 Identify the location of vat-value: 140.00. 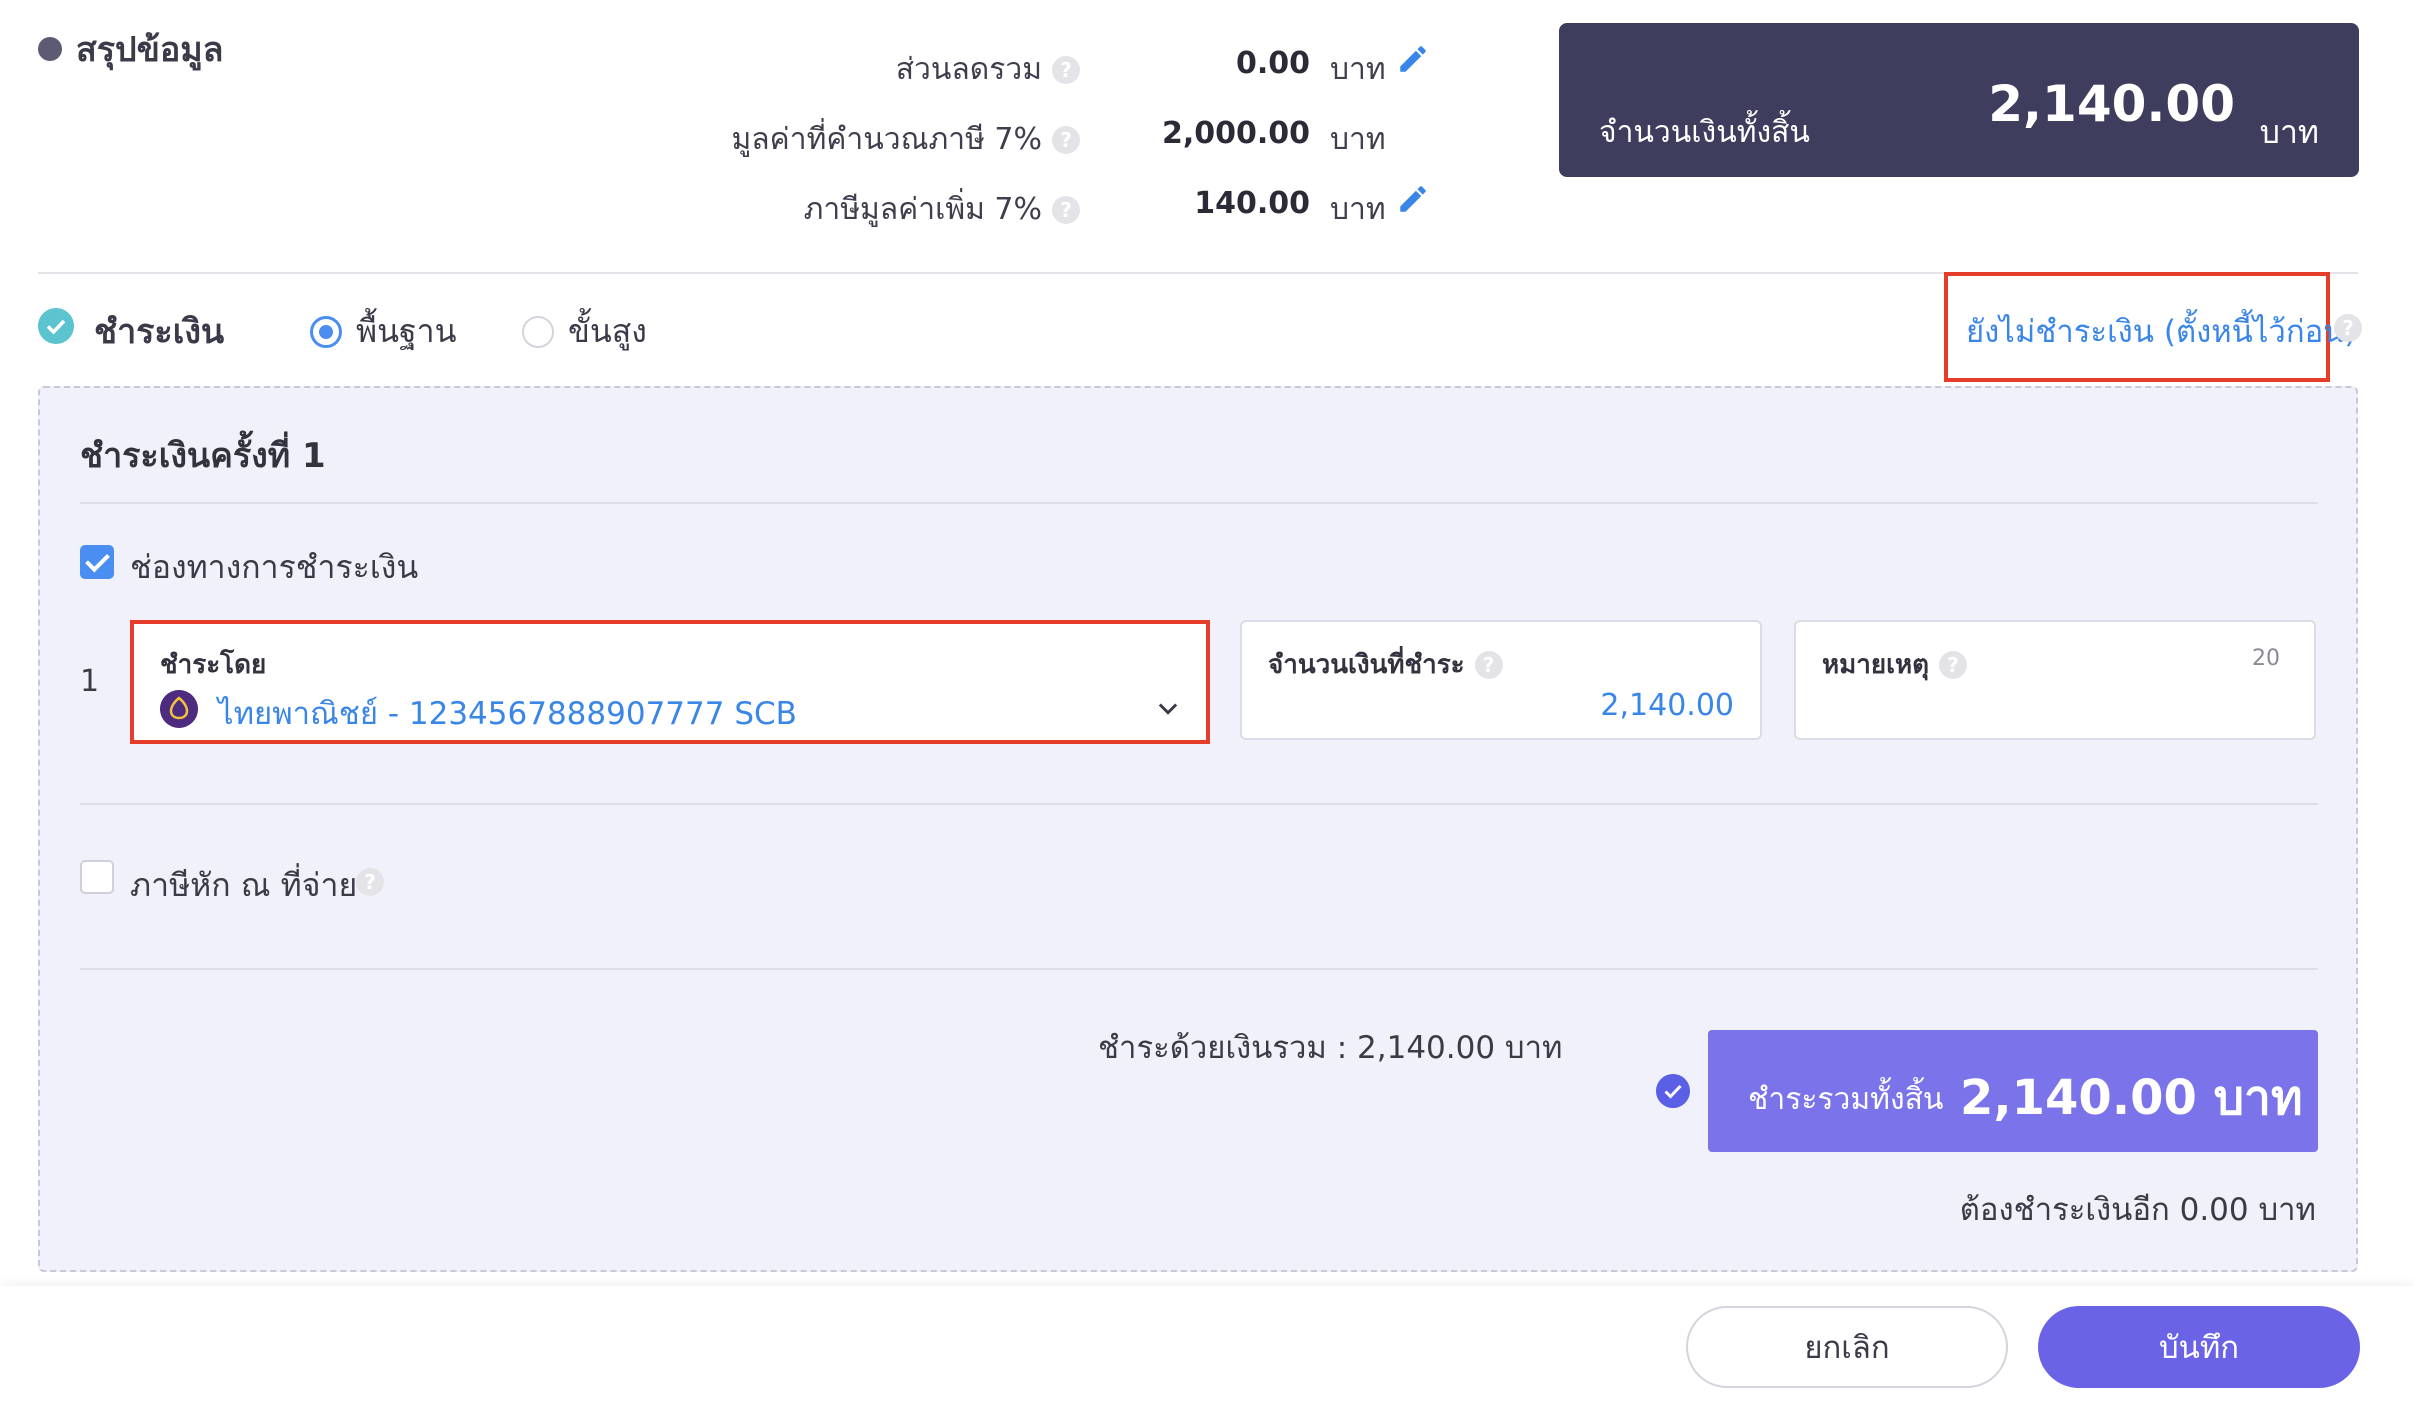
(1252, 203).